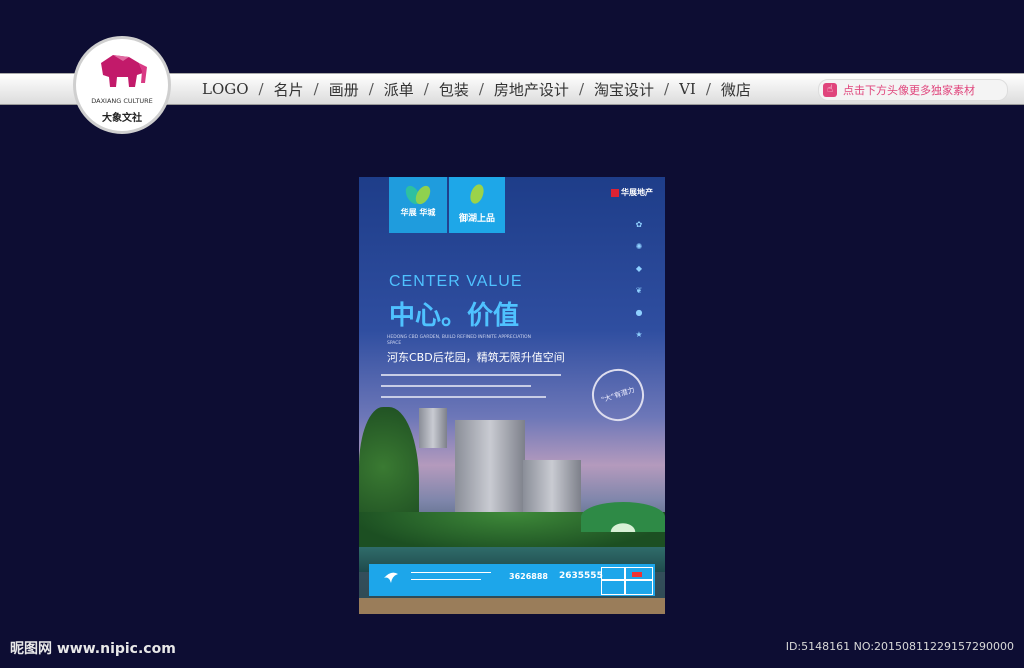  What do you see at coordinates (687, 89) in the screenshot?
I see `nav-item-vi: VI` at bounding box center [687, 89].